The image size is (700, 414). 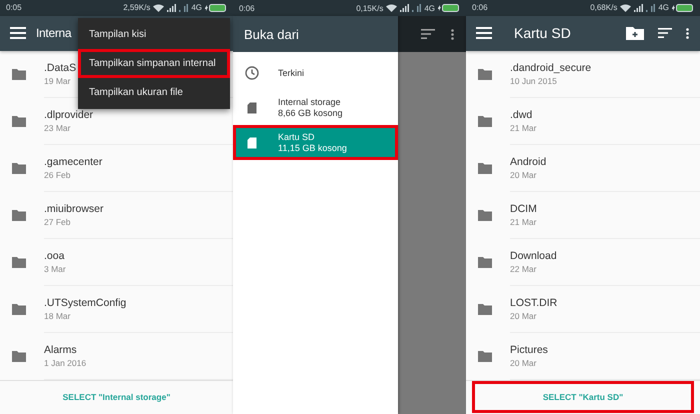 I want to click on folder-date: 10 Jun 2015, so click(x=533, y=81).